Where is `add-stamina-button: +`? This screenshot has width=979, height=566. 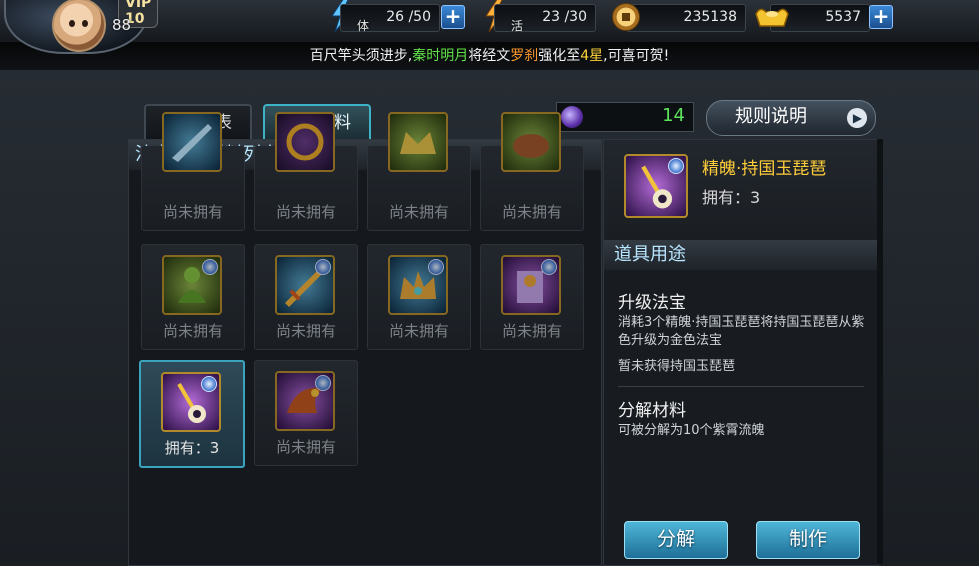 add-stamina-button: + is located at coordinates (453, 17).